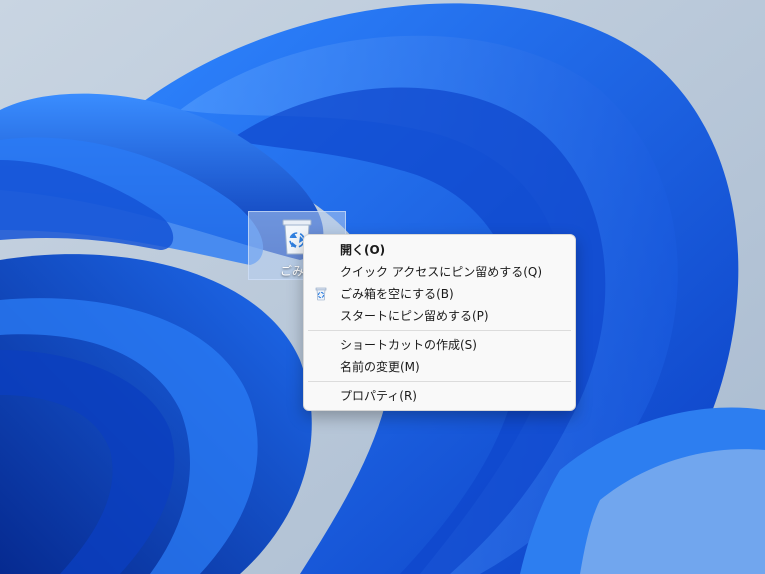  Describe the element at coordinates (408, 345) in the screenshot. I see `menu-item-label: ショートカットの作成(S)` at that location.